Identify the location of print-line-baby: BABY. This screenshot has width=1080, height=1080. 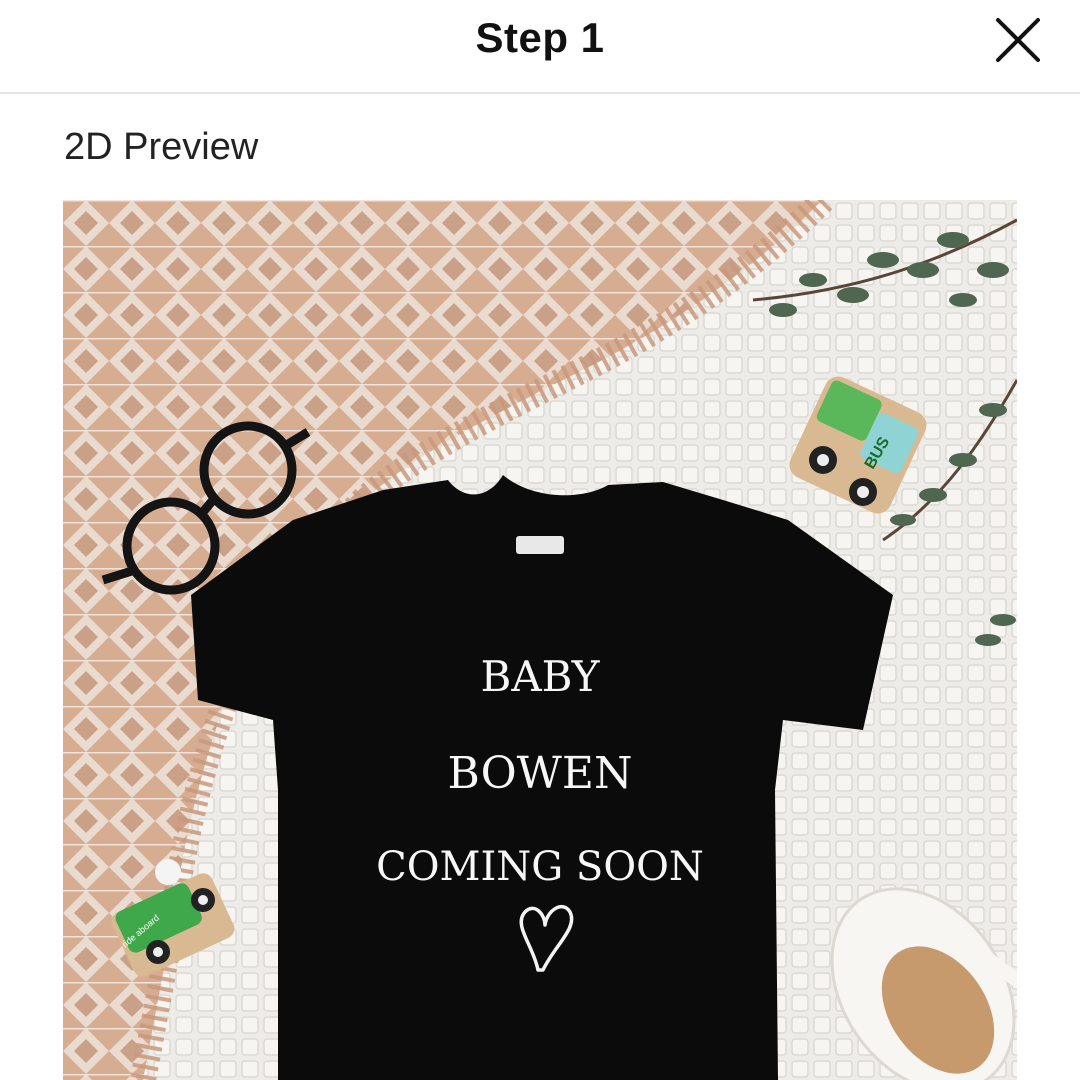
(540, 676).